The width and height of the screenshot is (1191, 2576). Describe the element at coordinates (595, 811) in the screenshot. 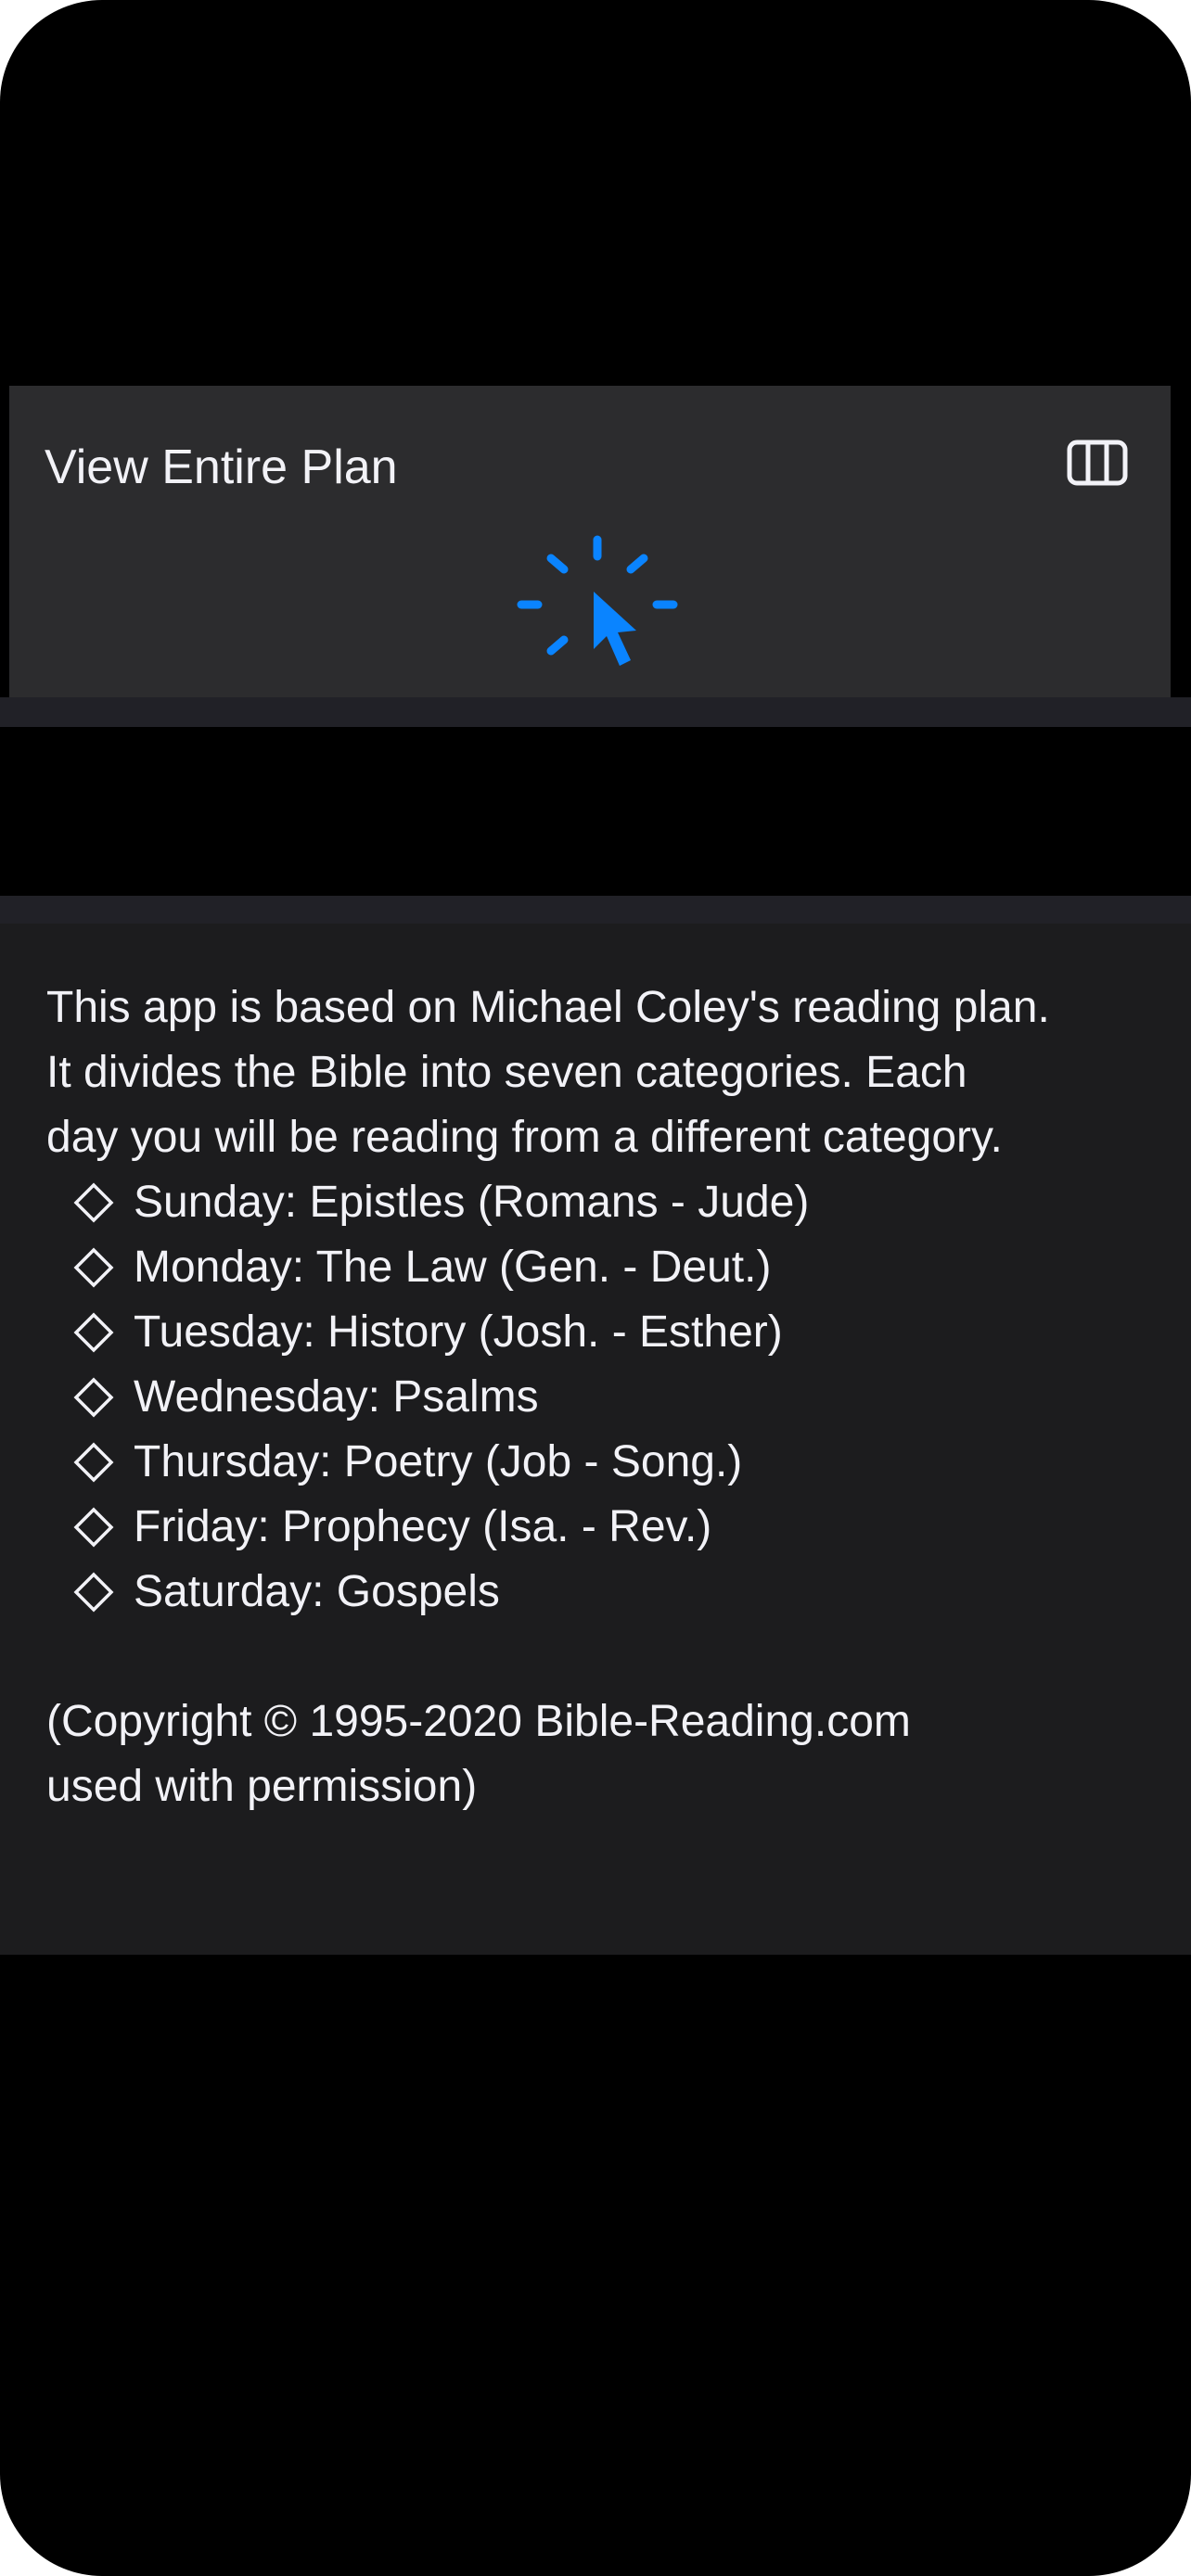

I see `hidden-region` at that location.